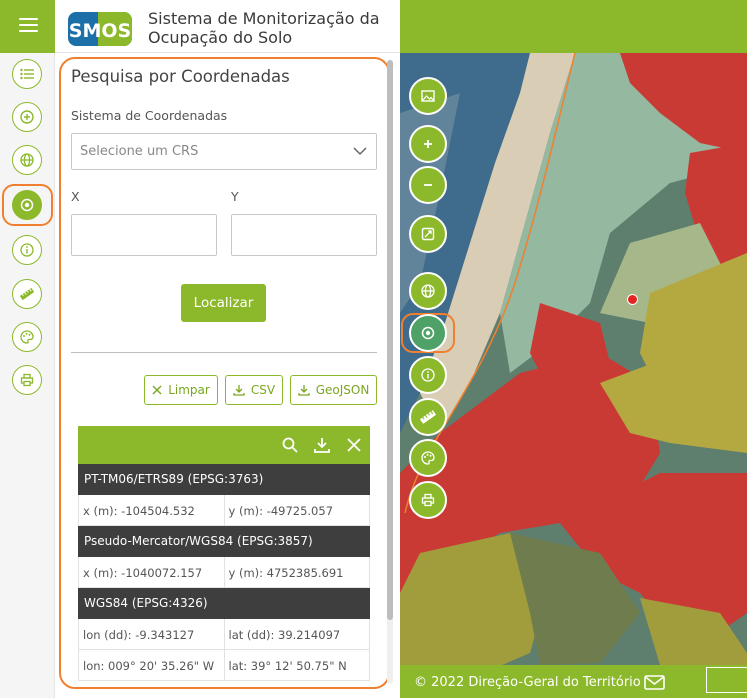  What do you see at coordinates (149, 666) in the screenshot?
I see `lon-value: lon: 009° 20' 35.26" W` at bounding box center [149, 666].